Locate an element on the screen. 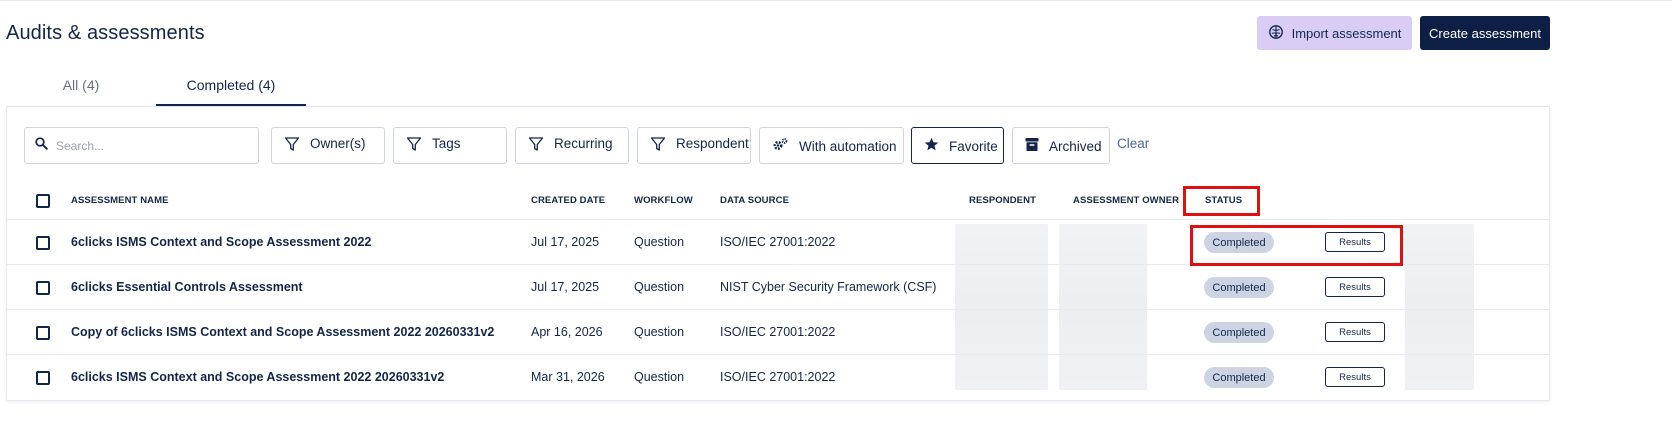  archive-box-icon is located at coordinates (1032, 146).